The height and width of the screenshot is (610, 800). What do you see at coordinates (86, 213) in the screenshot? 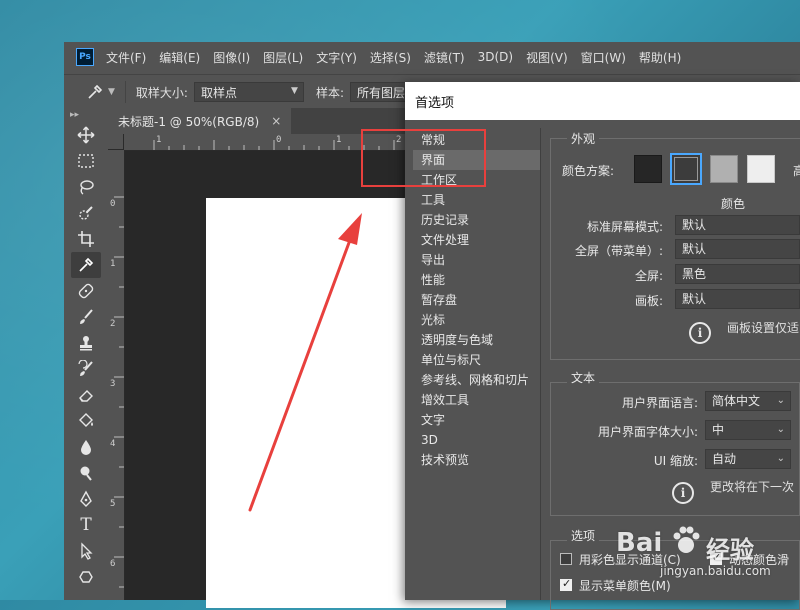
I see `quick-select-icon` at bounding box center [86, 213].